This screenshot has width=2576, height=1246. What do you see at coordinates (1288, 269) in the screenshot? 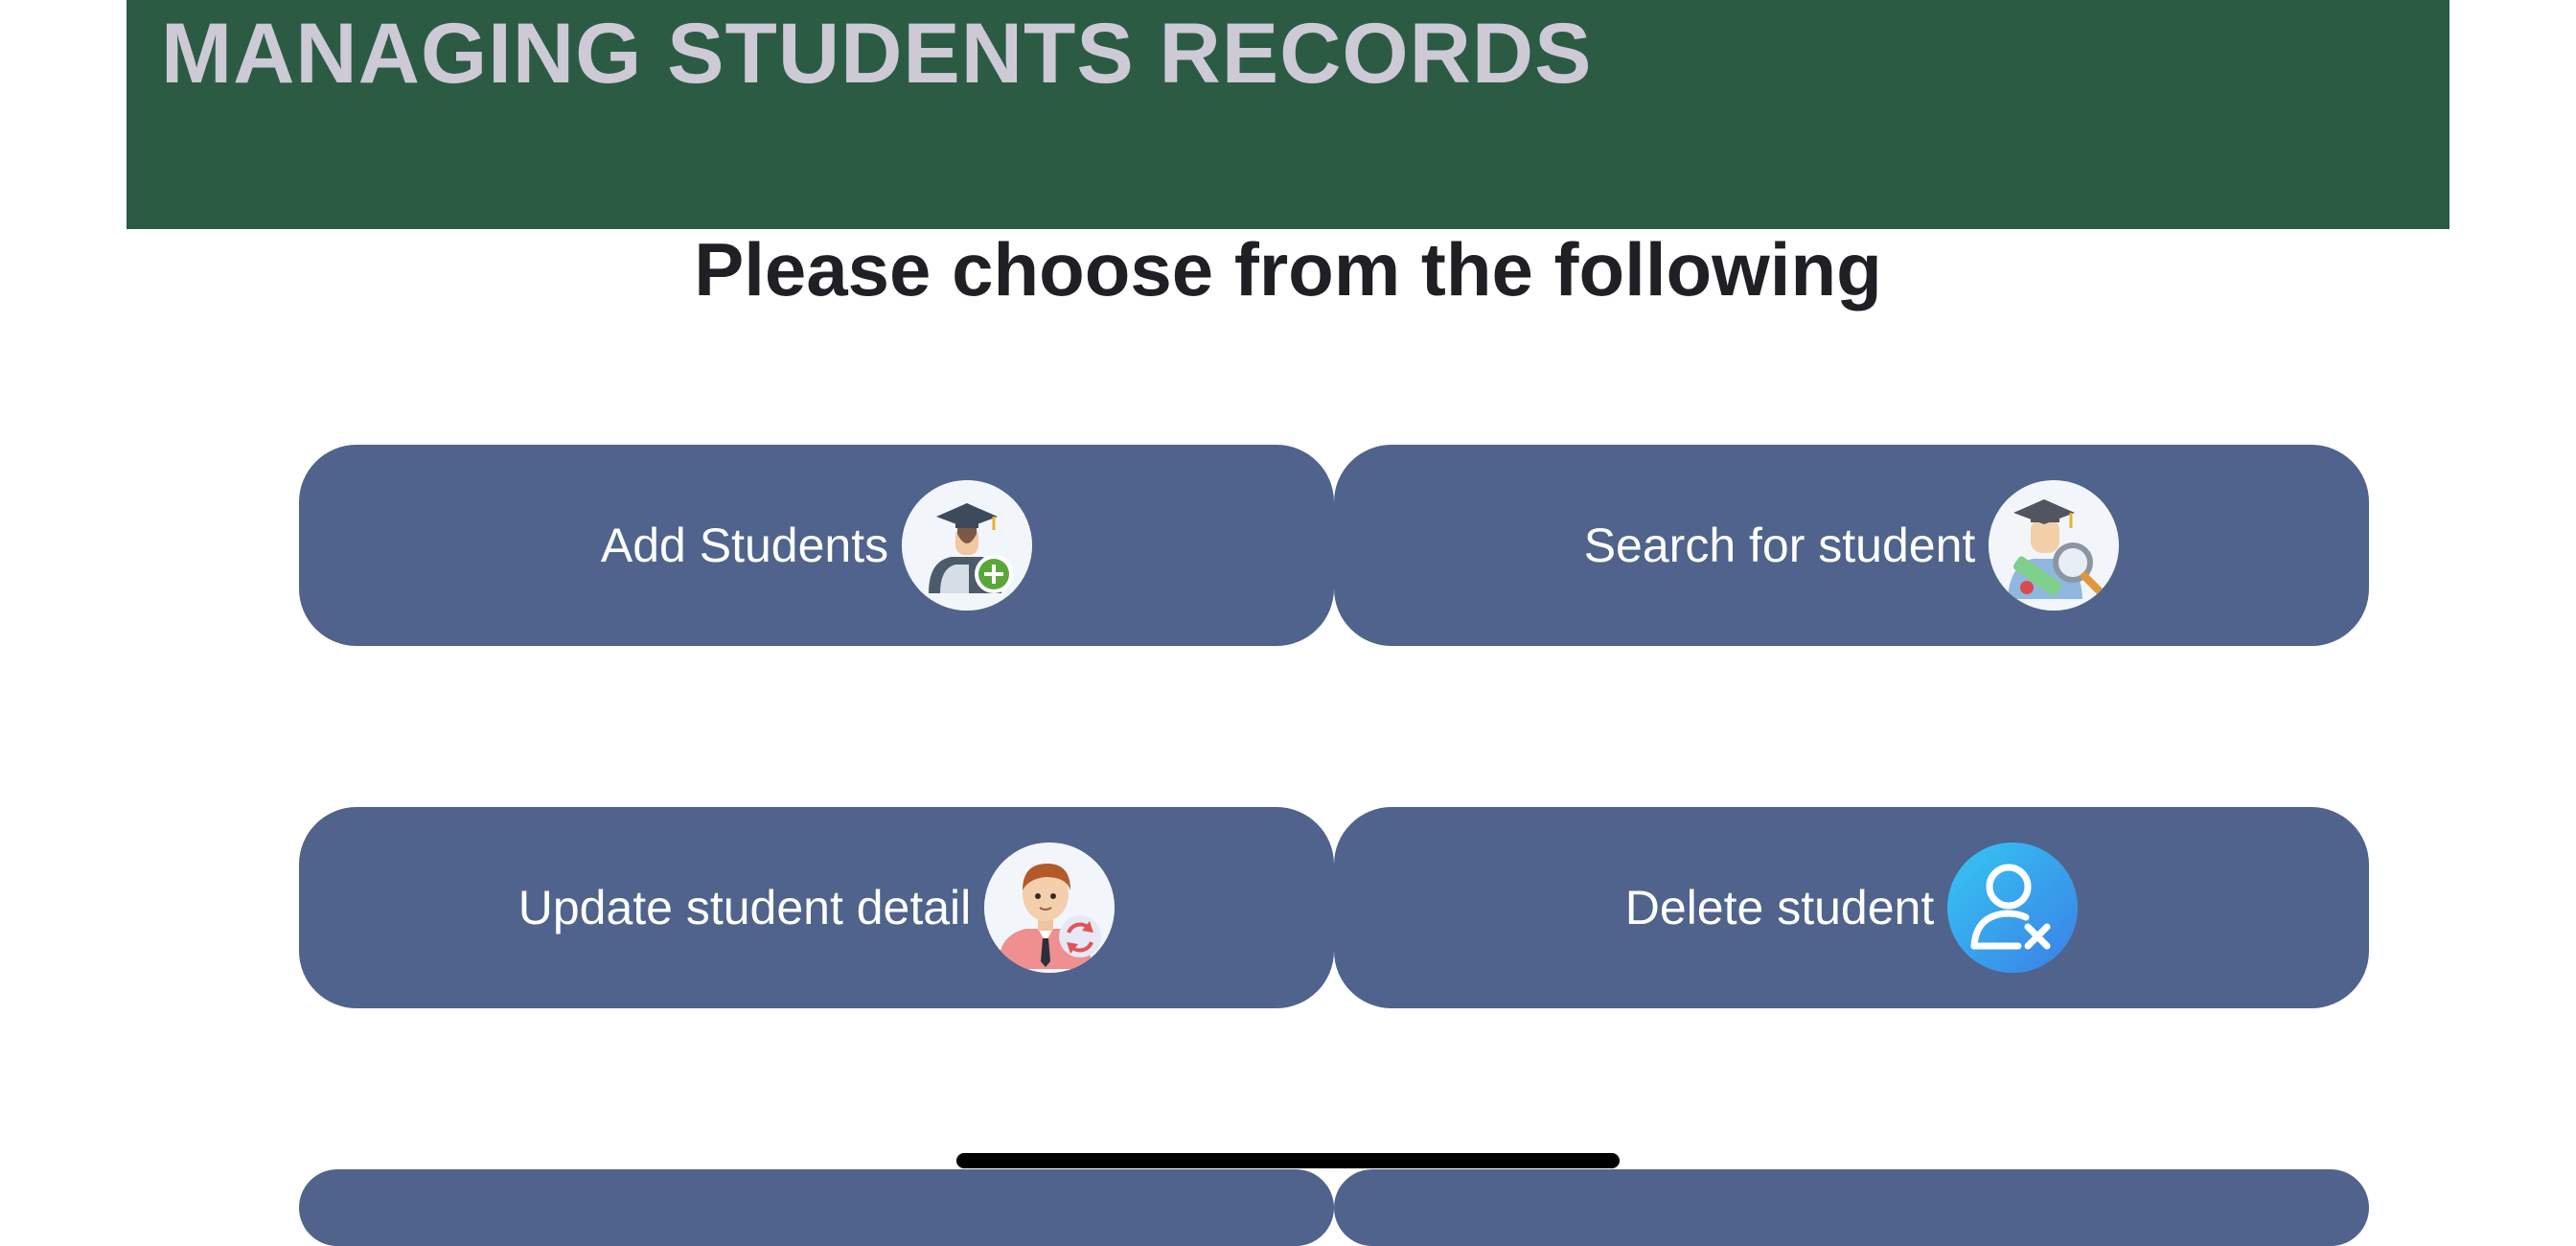
I see `instructions-heading: Please choose from the following` at bounding box center [1288, 269].